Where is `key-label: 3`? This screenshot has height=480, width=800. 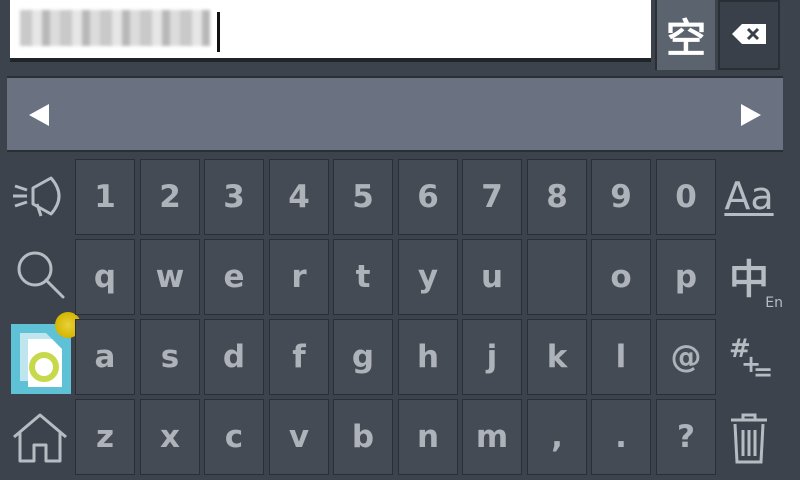 key-label: 3 is located at coordinates (234, 197).